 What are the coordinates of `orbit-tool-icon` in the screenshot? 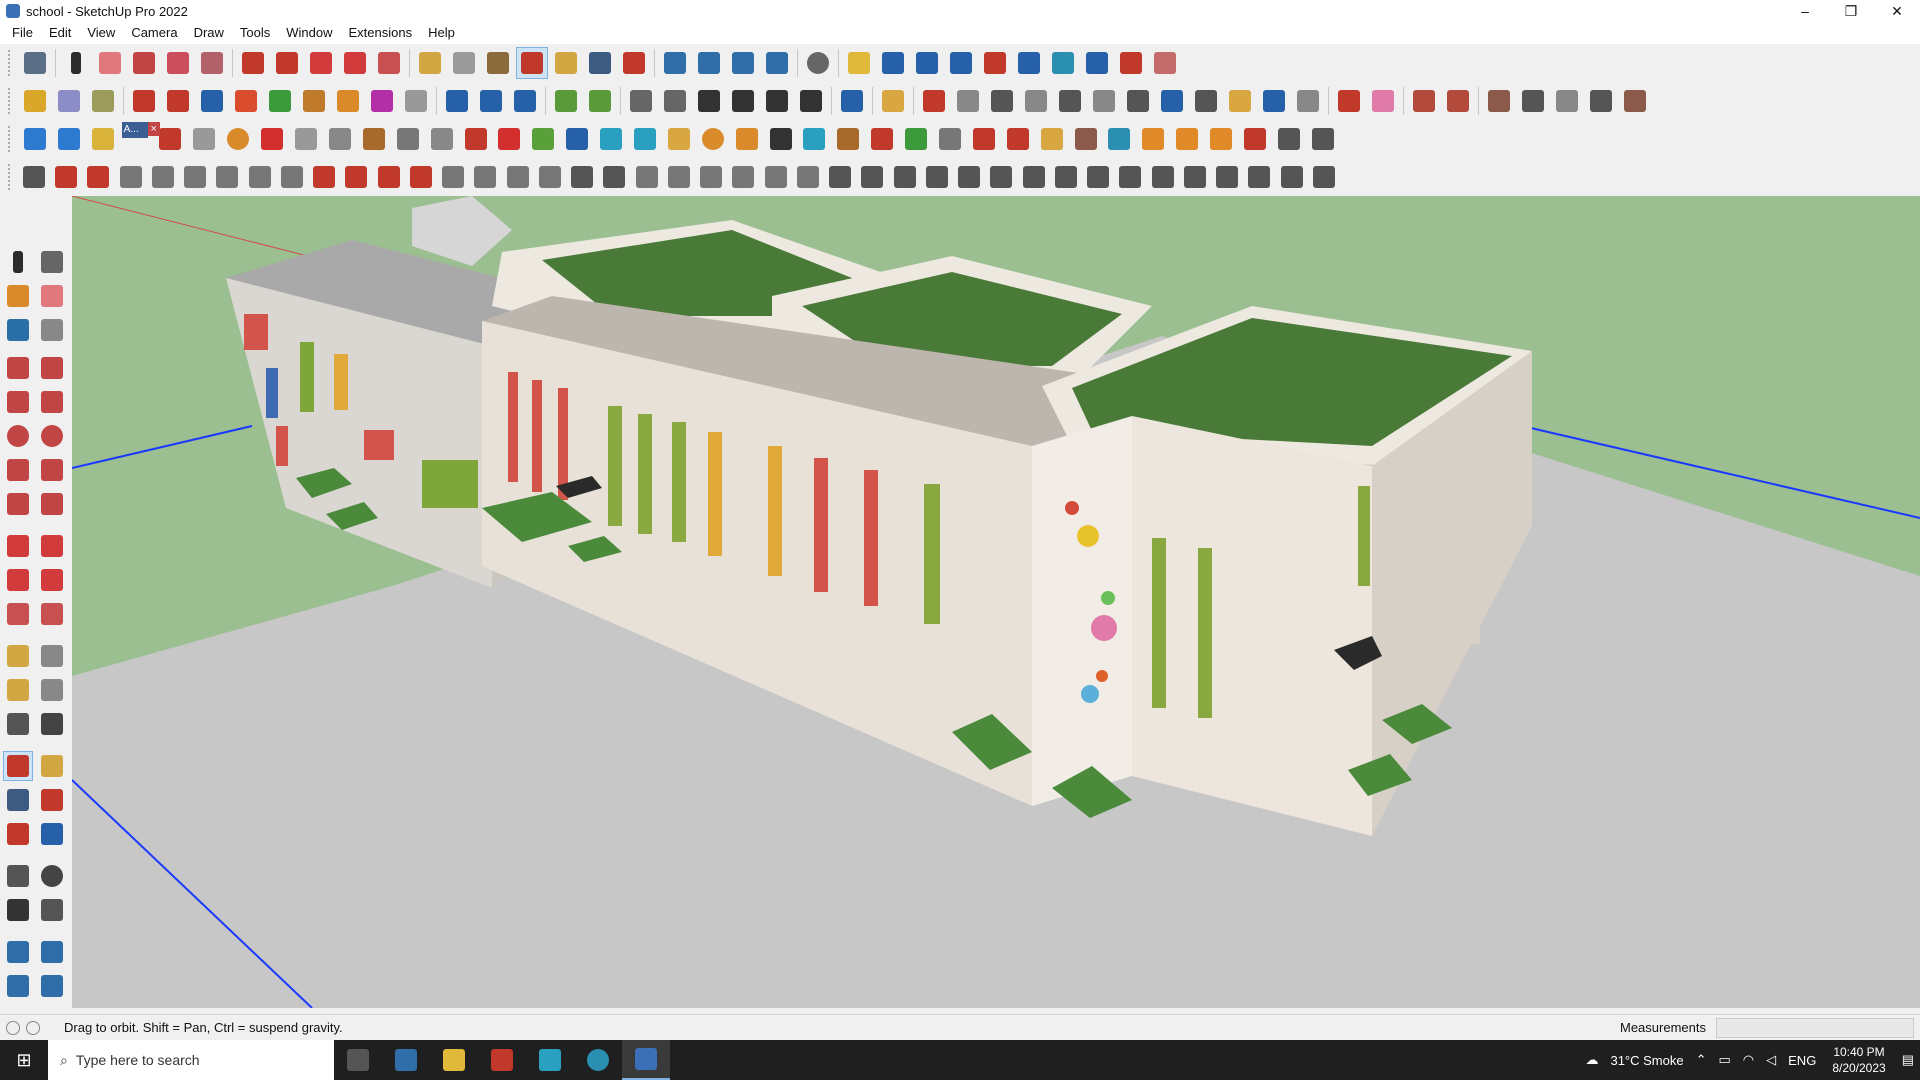 It's located at (52, 262).